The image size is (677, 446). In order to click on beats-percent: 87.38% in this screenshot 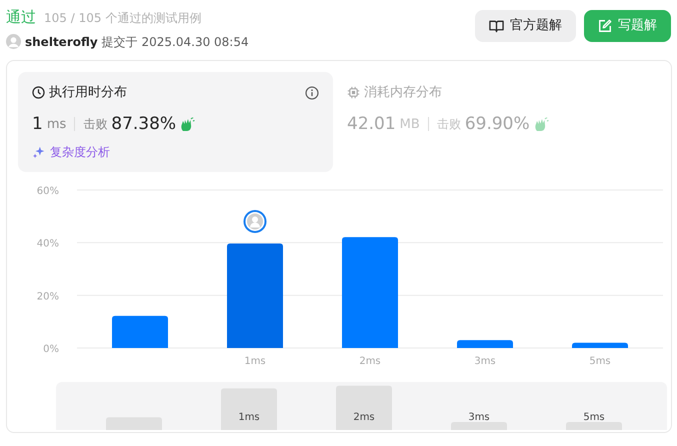, I will do `click(143, 124)`.